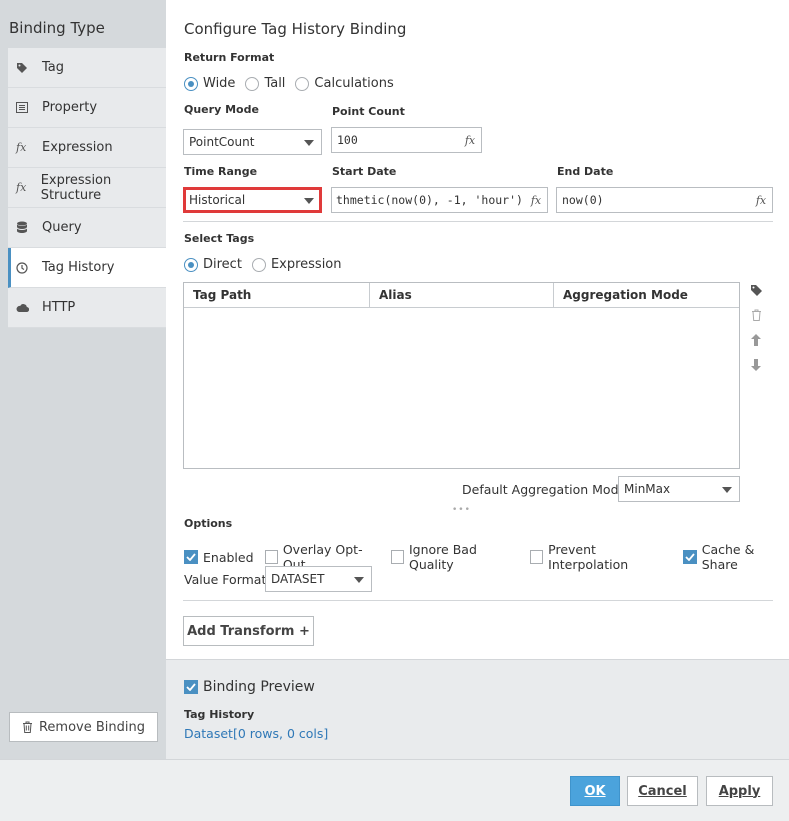  What do you see at coordinates (294, 83) in the screenshot?
I see `return-format-radio-group: Wide Tall Calculations` at bounding box center [294, 83].